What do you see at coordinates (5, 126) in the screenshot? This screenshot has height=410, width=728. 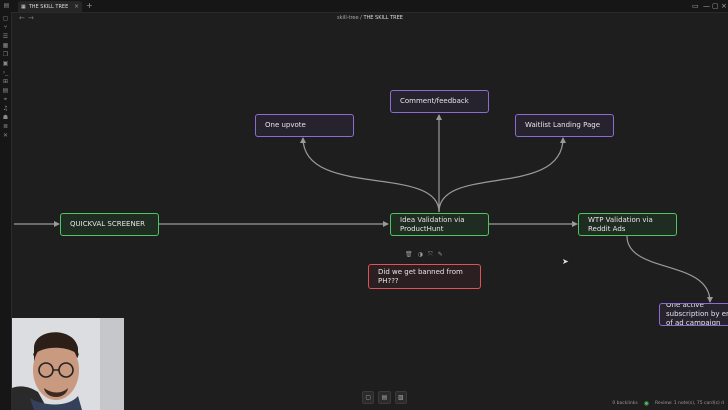 I see `stack-icon: ≣` at bounding box center [5, 126].